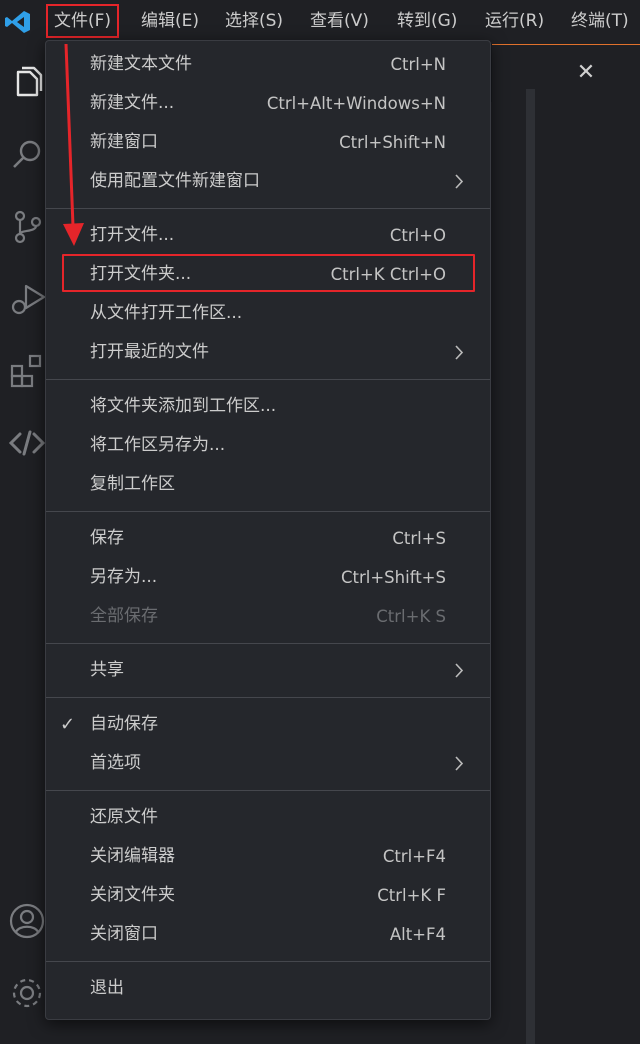 This screenshot has width=640, height=1044. I want to click on menu-item-shortcut: Ctrl+Alt+Windows+N, so click(356, 103).